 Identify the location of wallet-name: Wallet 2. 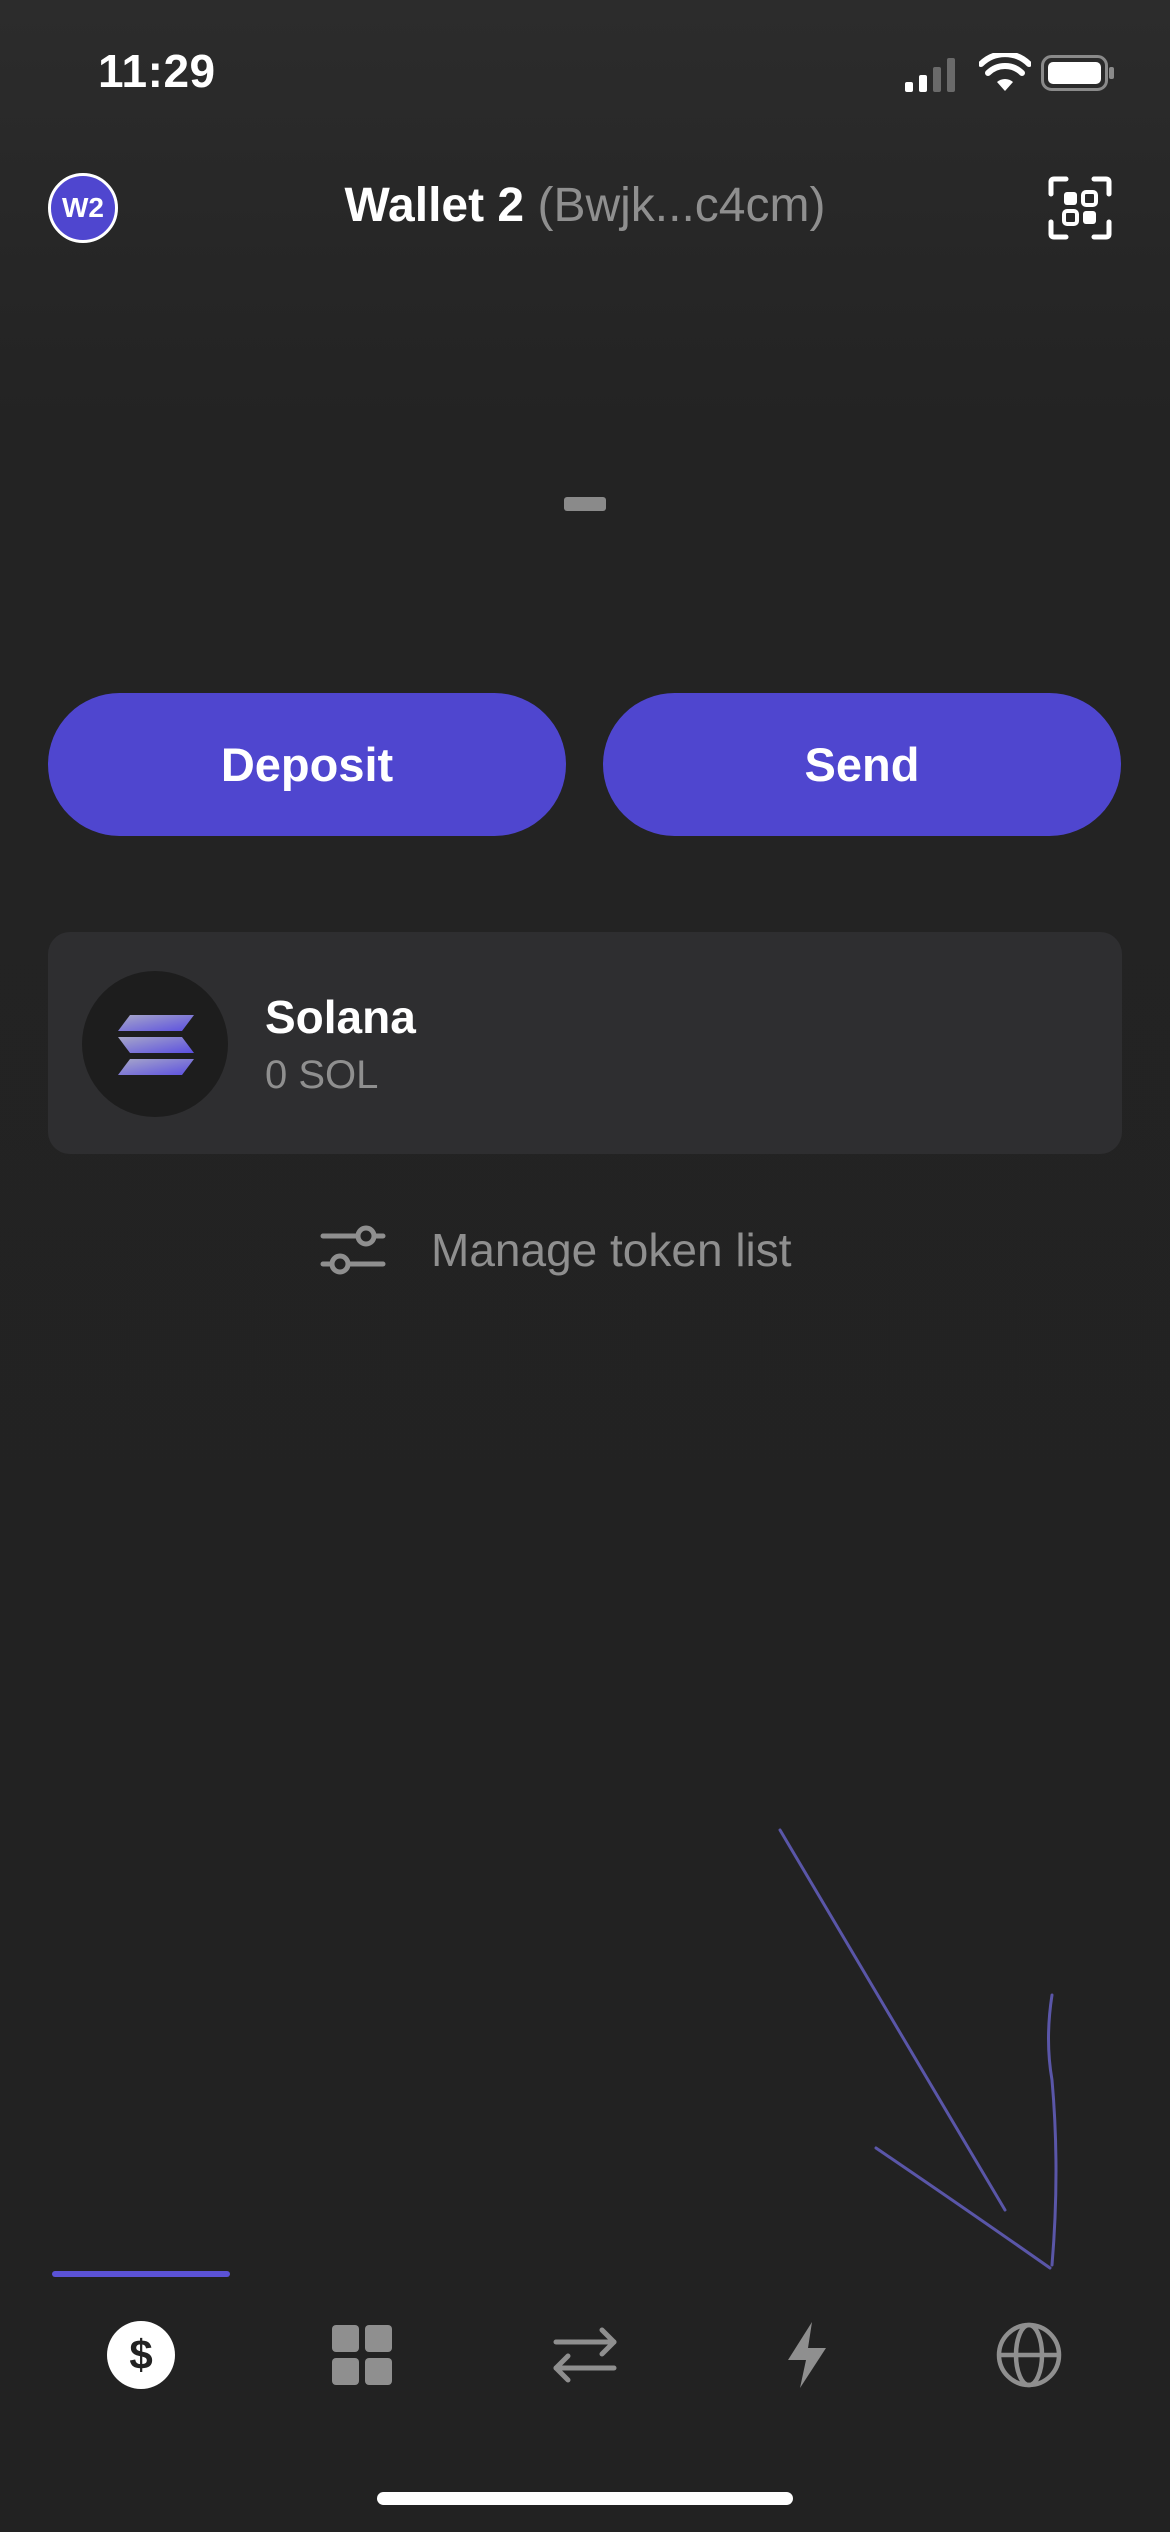
(434, 205).